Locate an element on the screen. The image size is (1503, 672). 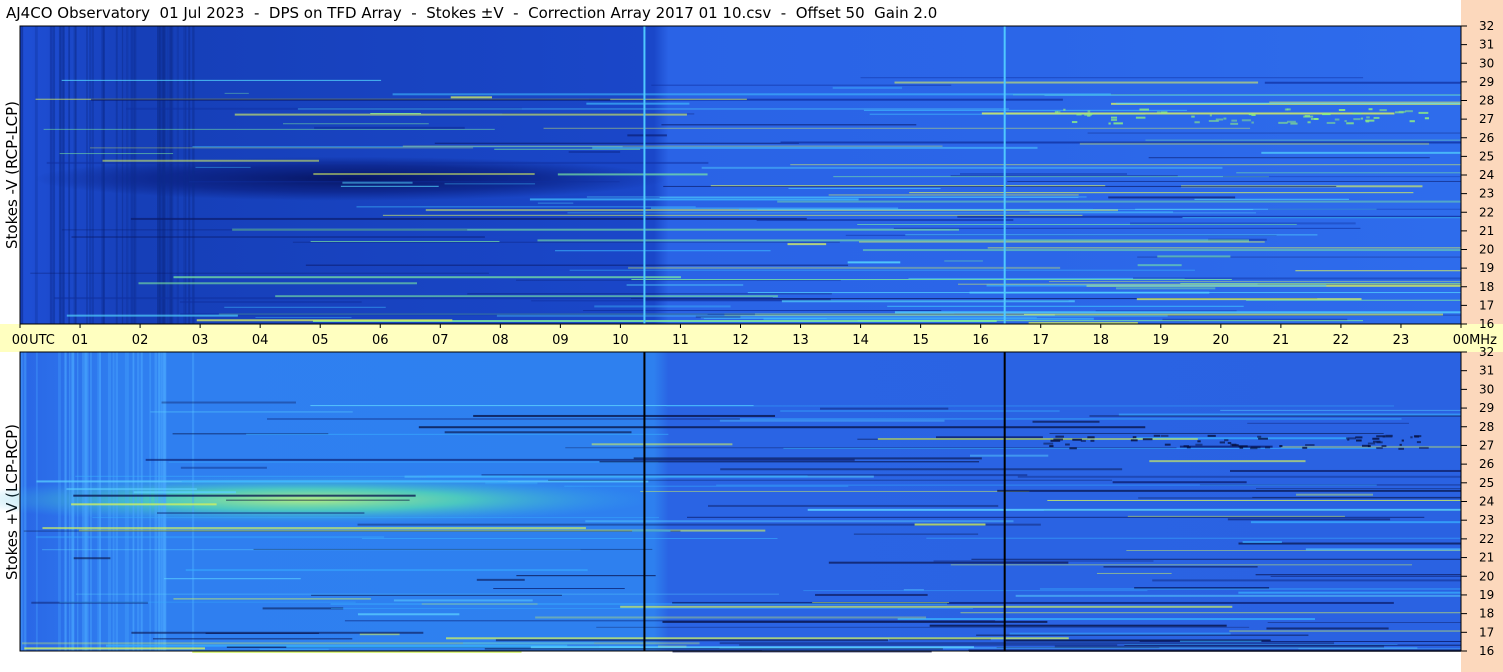
x-tick-label: 08 is located at coordinates (500, 340).